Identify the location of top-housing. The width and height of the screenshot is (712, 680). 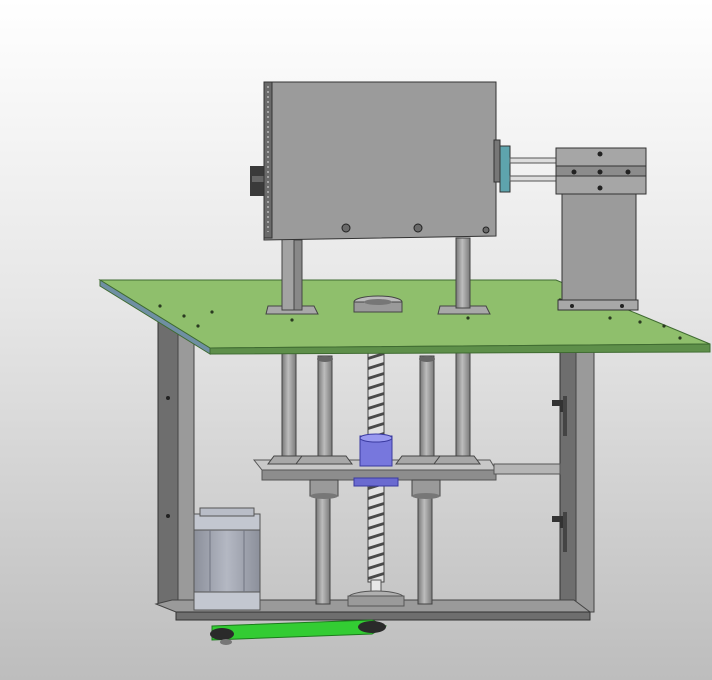
(411, 161).